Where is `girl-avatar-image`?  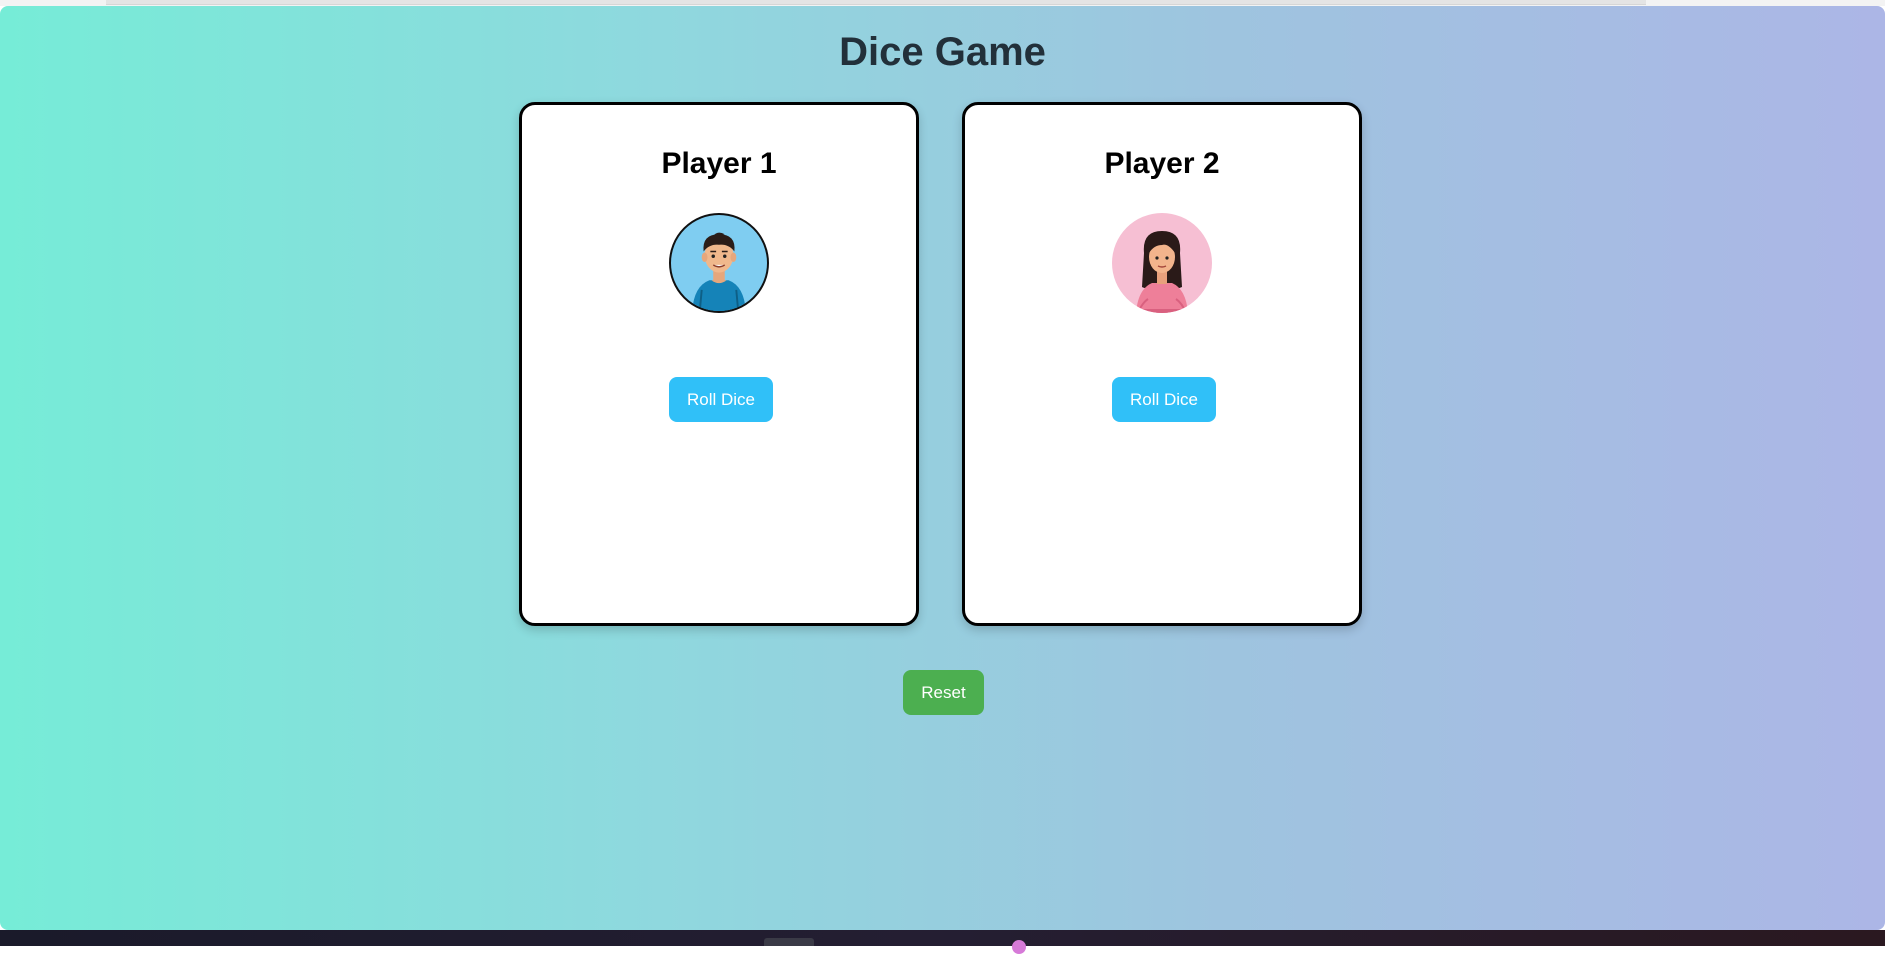 girl-avatar-image is located at coordinates (1162, 272).